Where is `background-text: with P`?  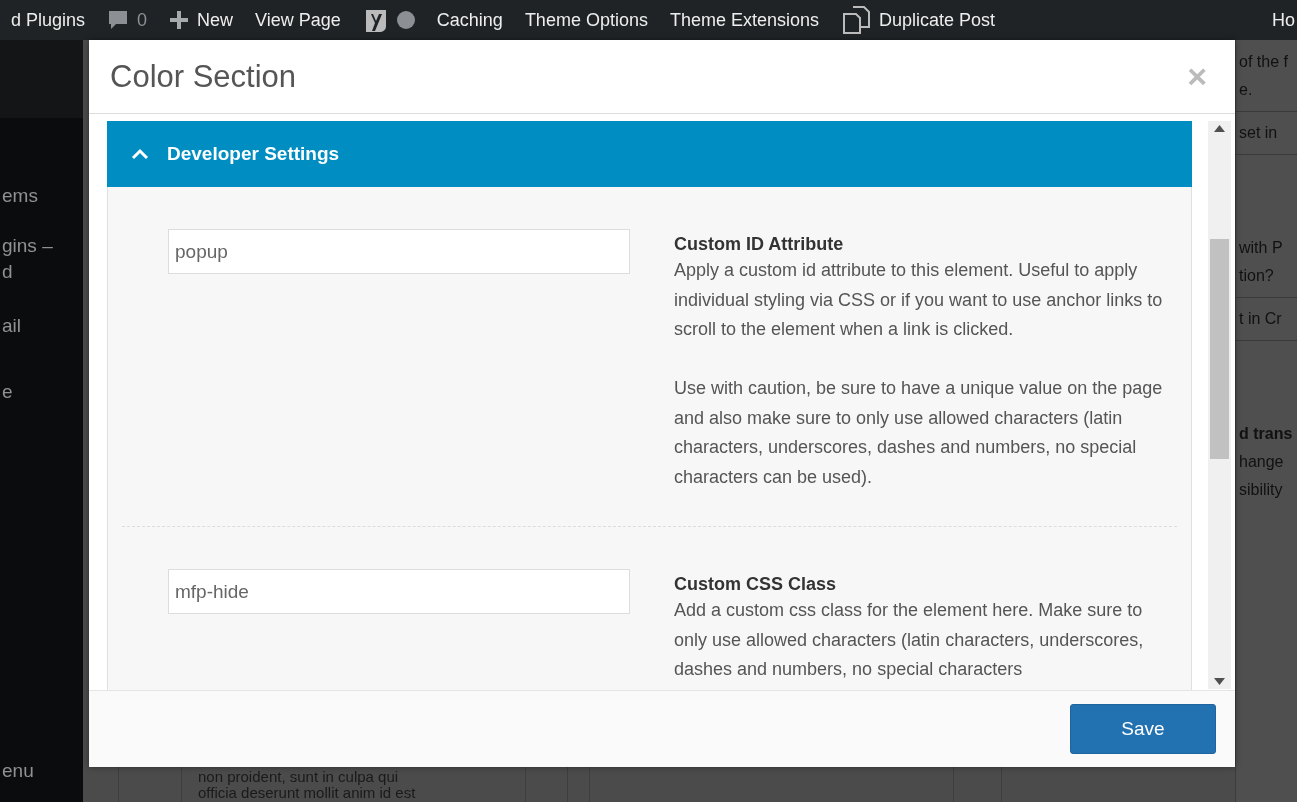
background-text: with P is located at coordinates (1260, 248).